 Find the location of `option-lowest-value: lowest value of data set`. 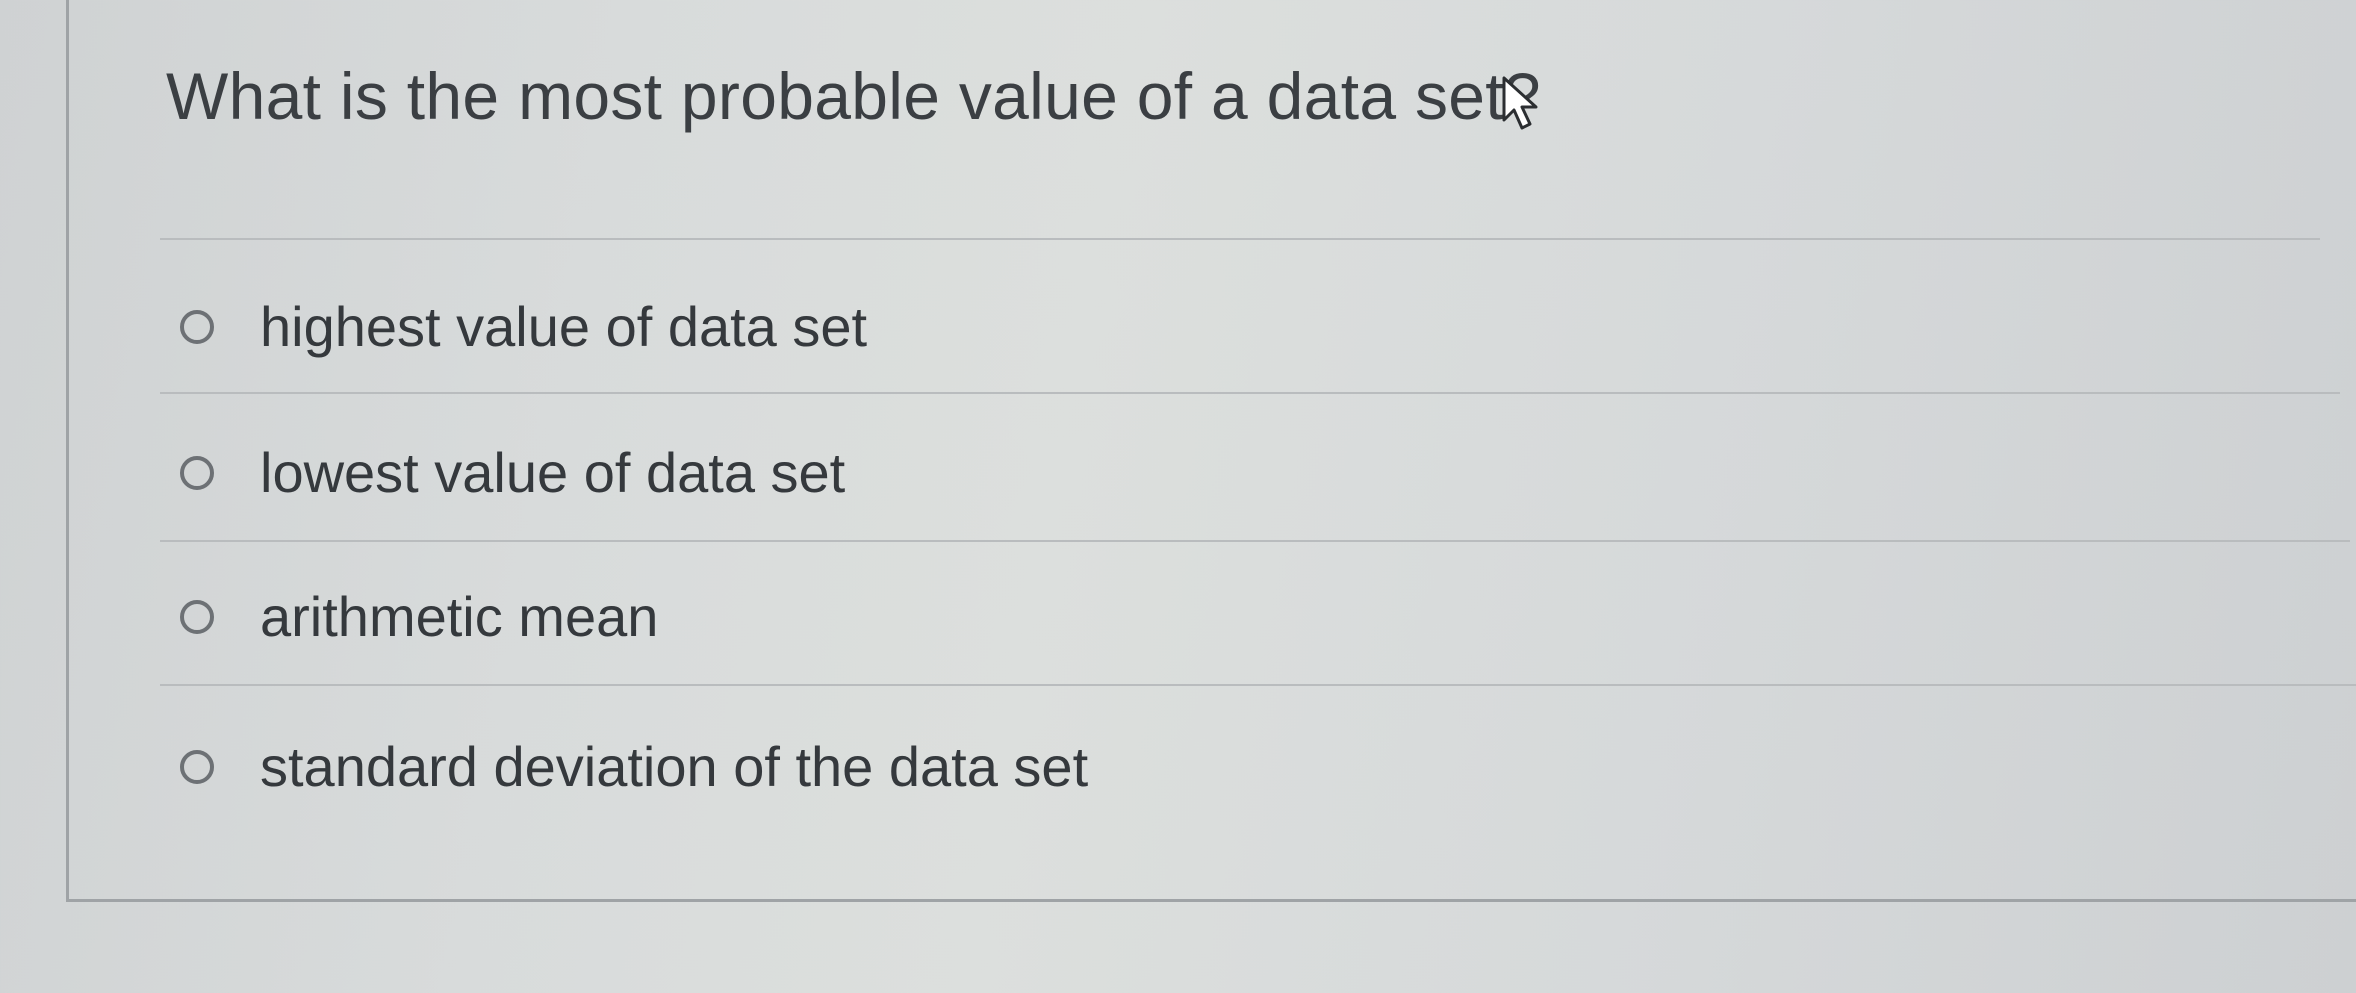

option-lowest-value: lowest value of data set is located at coordinates (512, 472).